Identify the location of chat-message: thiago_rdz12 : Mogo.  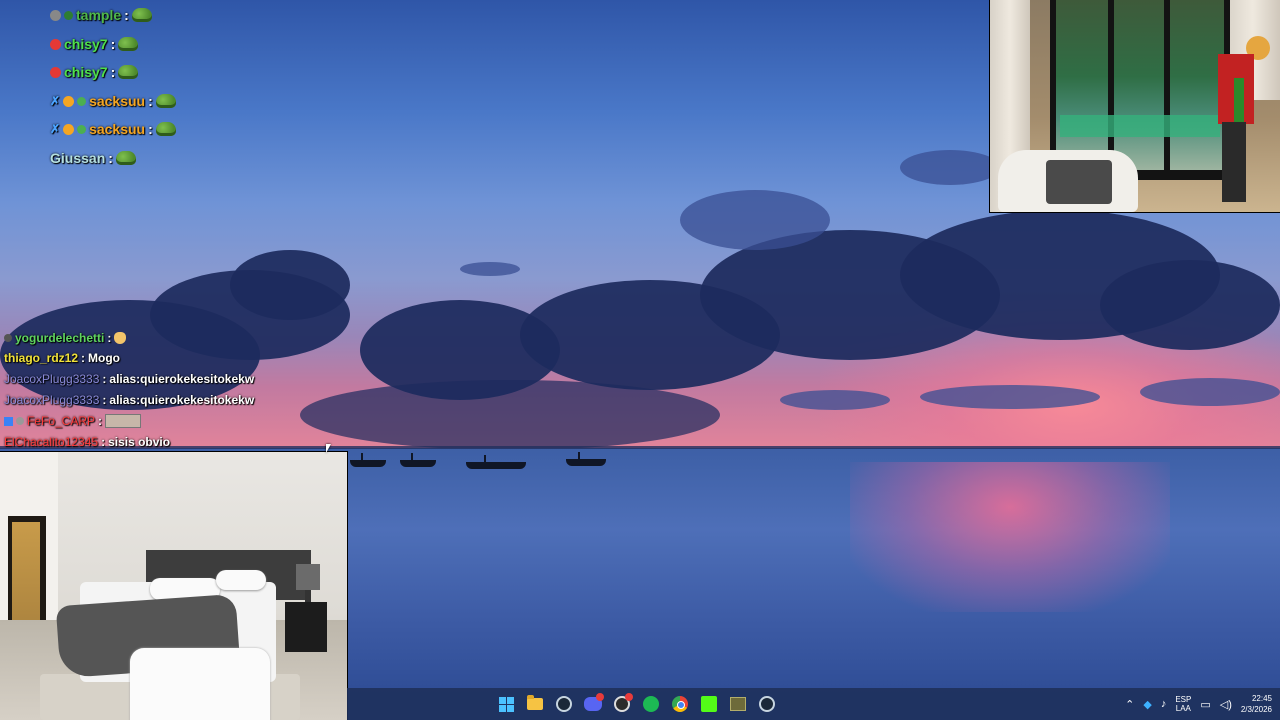
(62, 358).